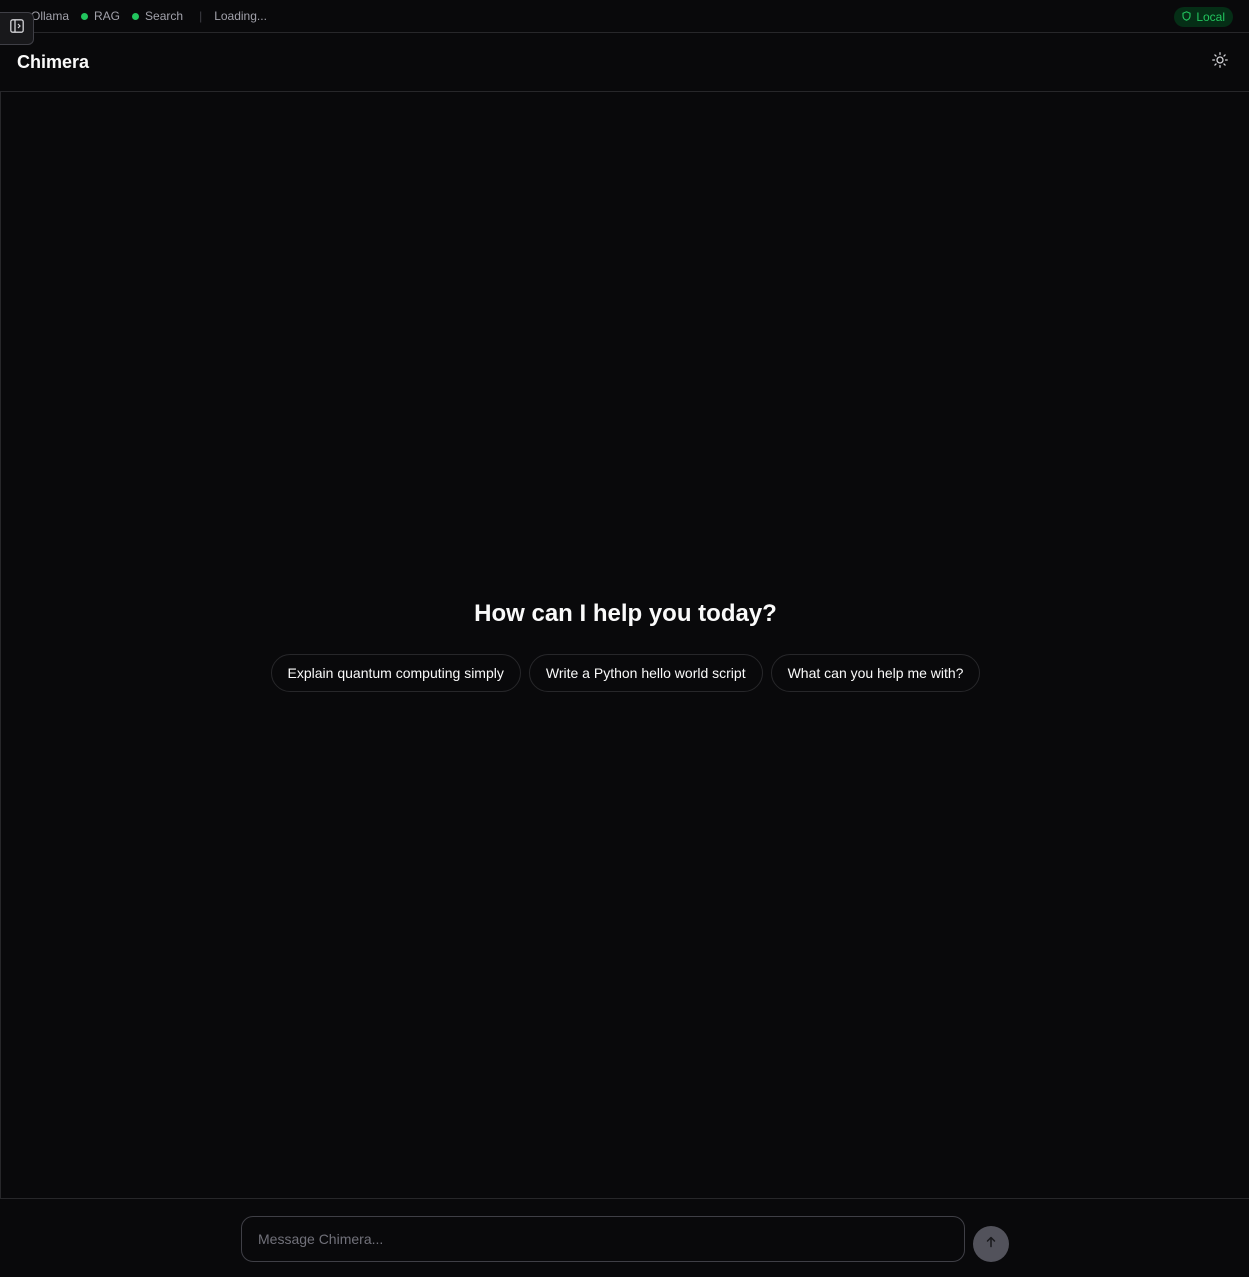 This screenshot has width=1249, height=1277. Describe the element at coordinates (625, 613) in the screenshot. I see `welcome-heading: How can I help you today?` at that location.